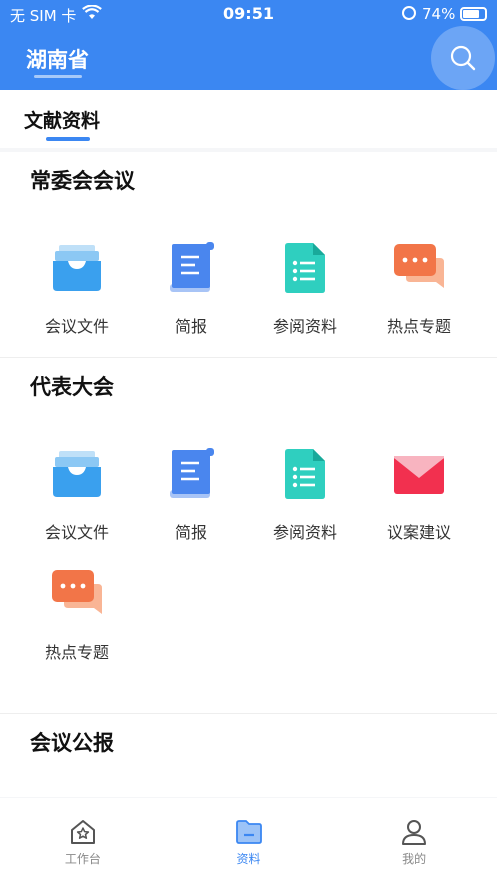  I want to click on nav-label: 我的, so click(414, 859).